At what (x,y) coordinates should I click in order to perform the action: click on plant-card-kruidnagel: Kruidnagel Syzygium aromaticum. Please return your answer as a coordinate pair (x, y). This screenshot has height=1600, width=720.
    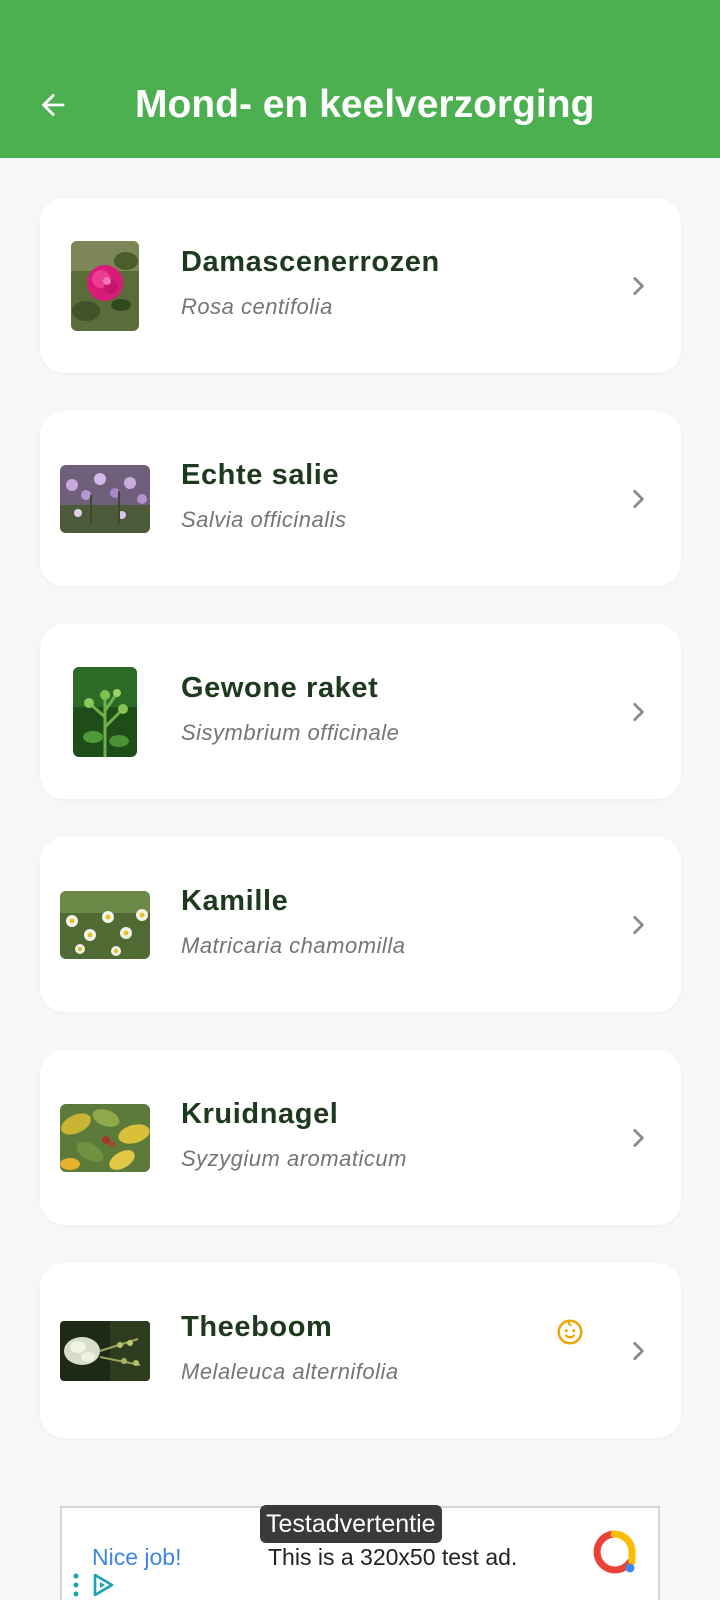
    Looking at the image, I should click on (360, 1137).